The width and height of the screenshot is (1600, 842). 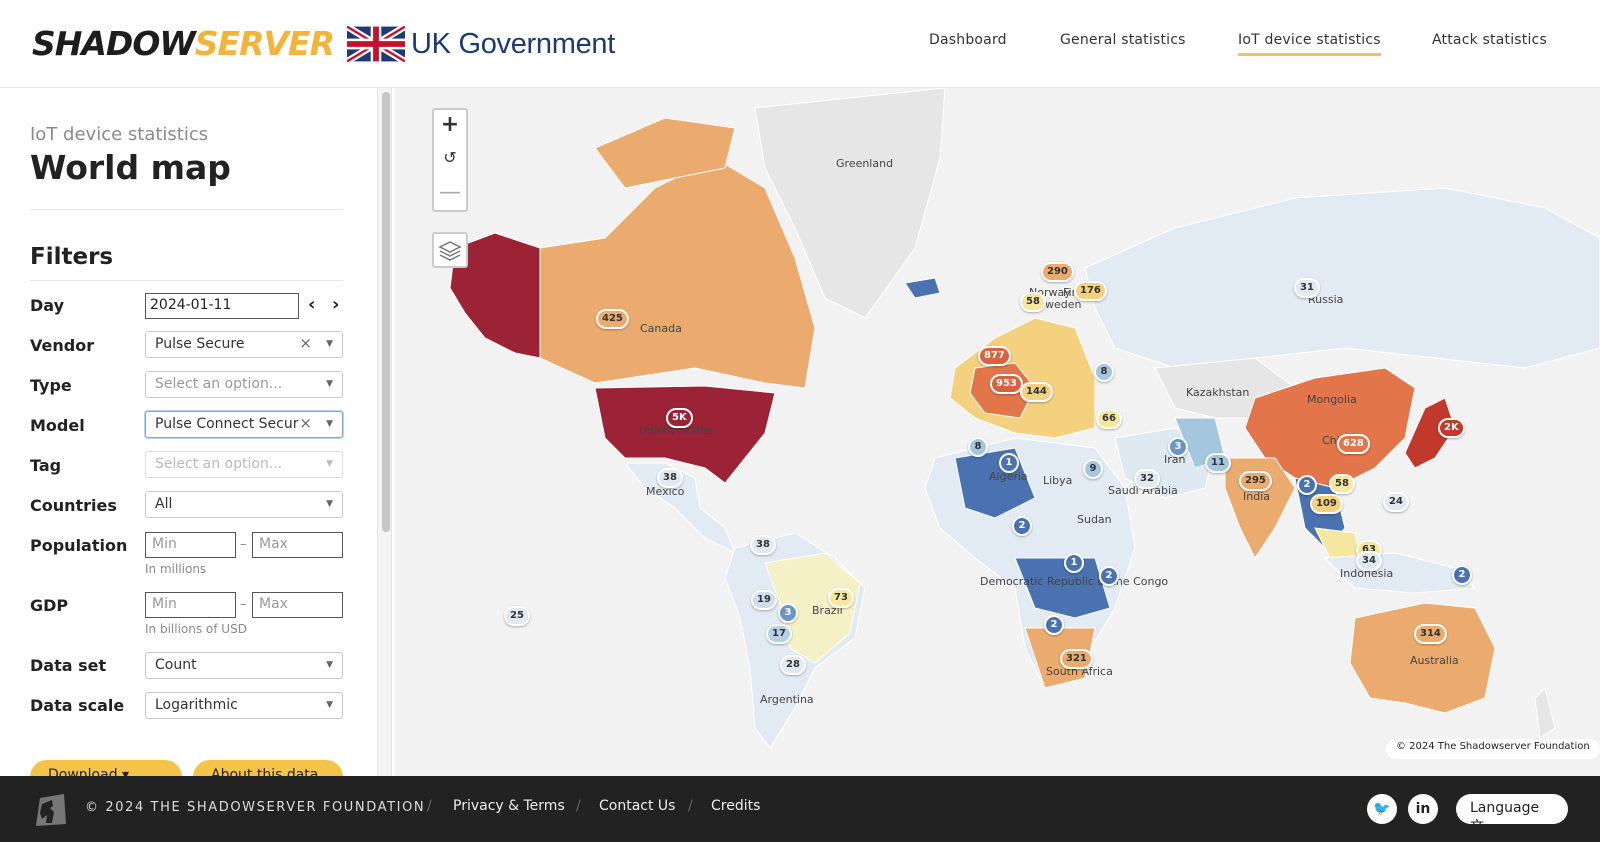 What do you see at coordinates (1057, 272) in the screenshot?
I see `map-marker: 290` at bounding box center [1057, 272].